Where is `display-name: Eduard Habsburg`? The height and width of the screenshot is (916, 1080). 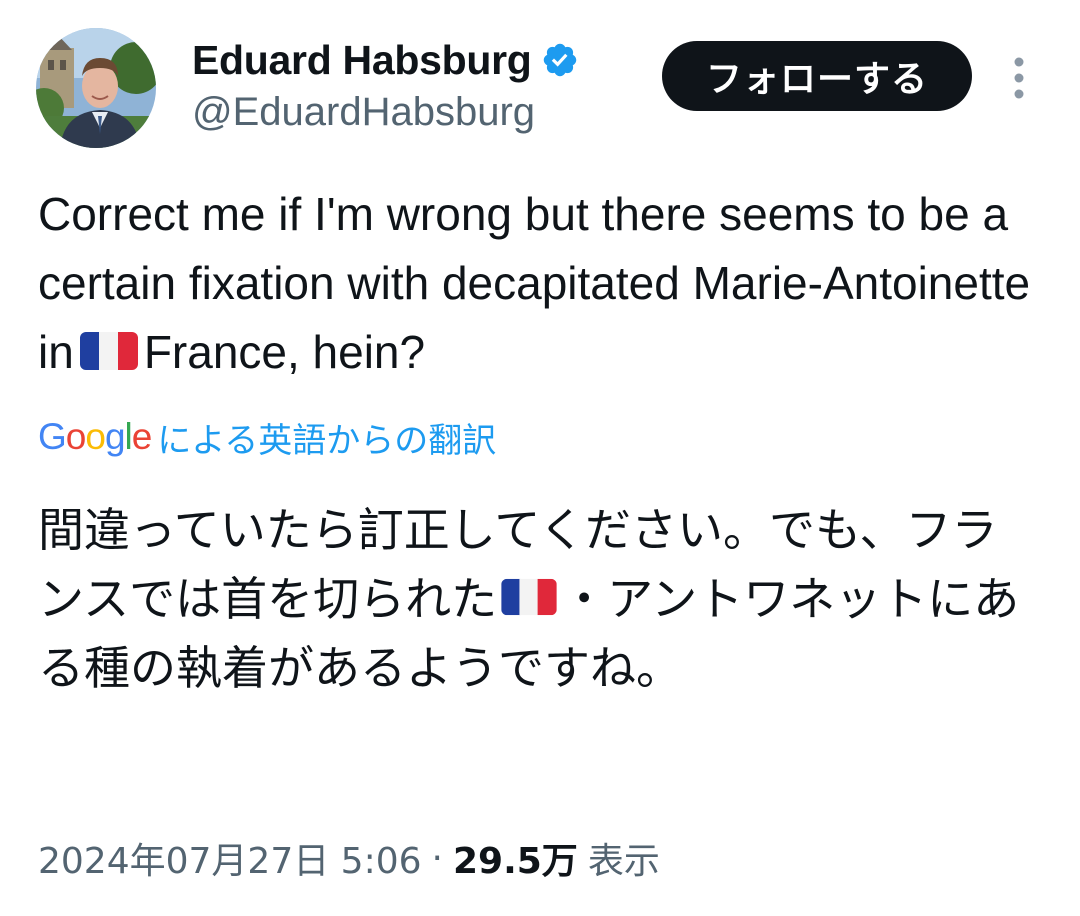 display-name: Eduard Habsburg is located at coordinates (362, 60).